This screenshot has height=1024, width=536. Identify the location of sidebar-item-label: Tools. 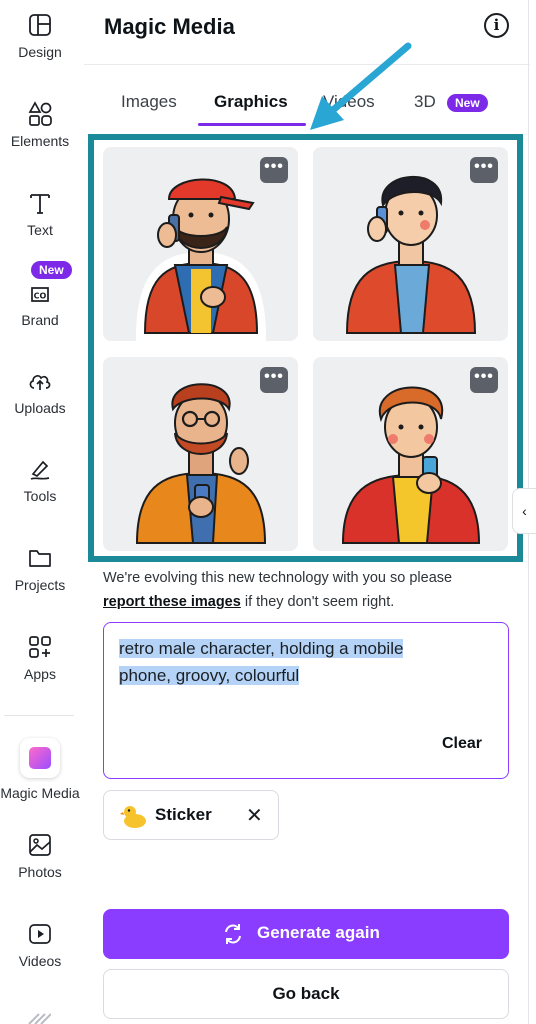
(40, 496).